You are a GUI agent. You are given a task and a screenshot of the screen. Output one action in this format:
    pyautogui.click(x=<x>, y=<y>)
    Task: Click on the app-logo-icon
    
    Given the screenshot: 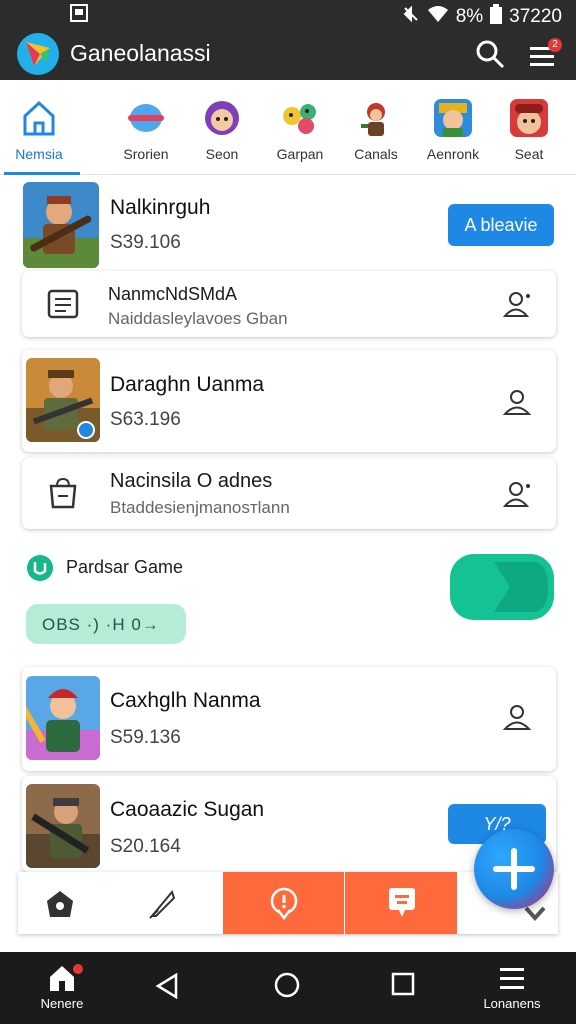 What is the action you would take?
    pyautogui.click(x=38, y=54)
    